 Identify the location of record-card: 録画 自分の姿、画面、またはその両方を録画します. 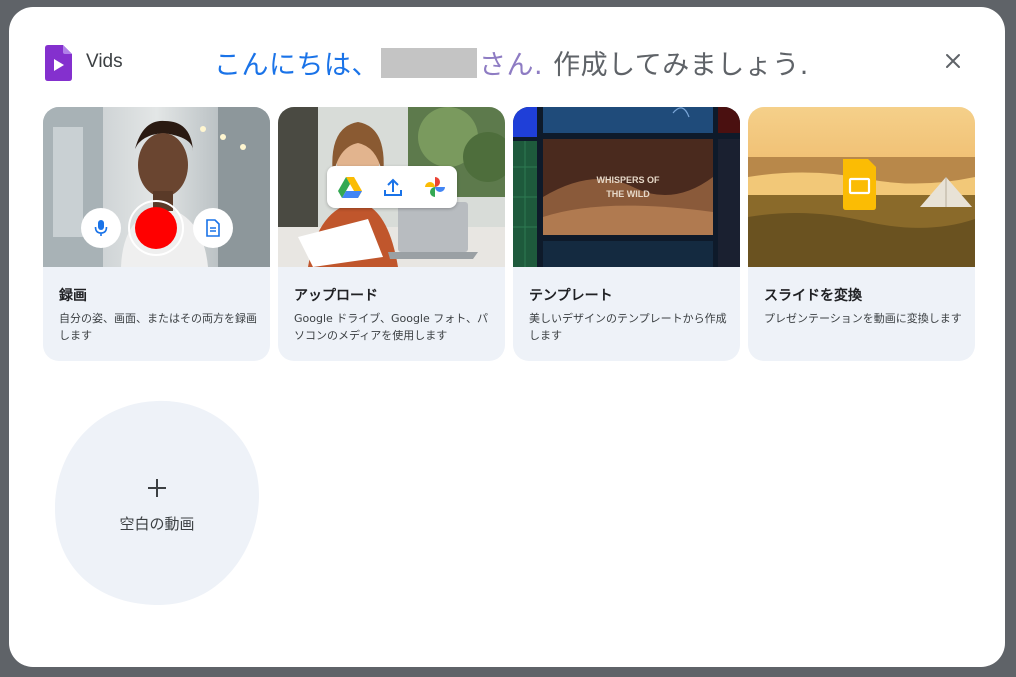
(156, 234).